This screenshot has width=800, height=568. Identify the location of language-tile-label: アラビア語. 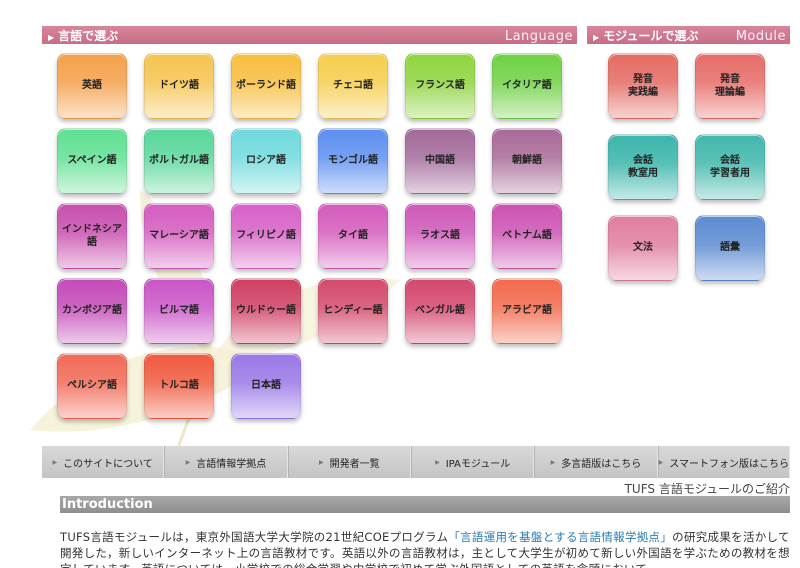
(527, 311).